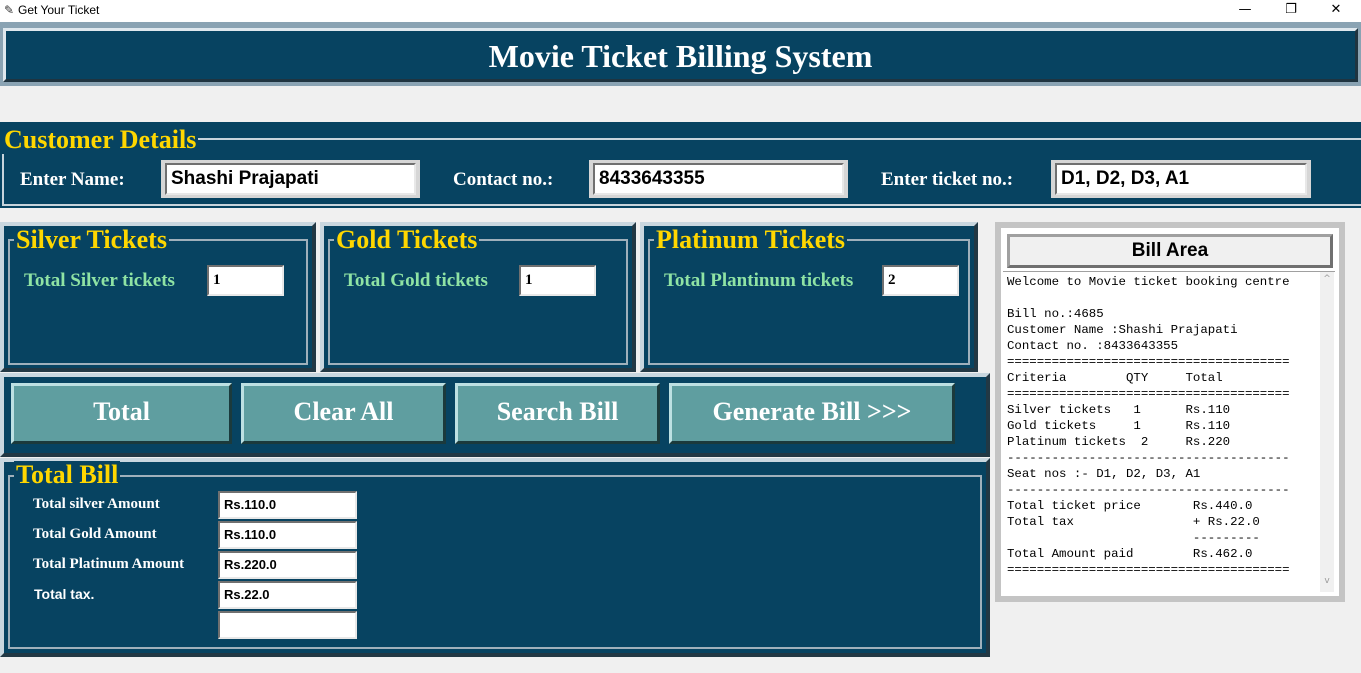  What do you see at coordinates (158, 302) in the screenshot?
I see `silver-tickets-border` at bounding box center [158, 302].